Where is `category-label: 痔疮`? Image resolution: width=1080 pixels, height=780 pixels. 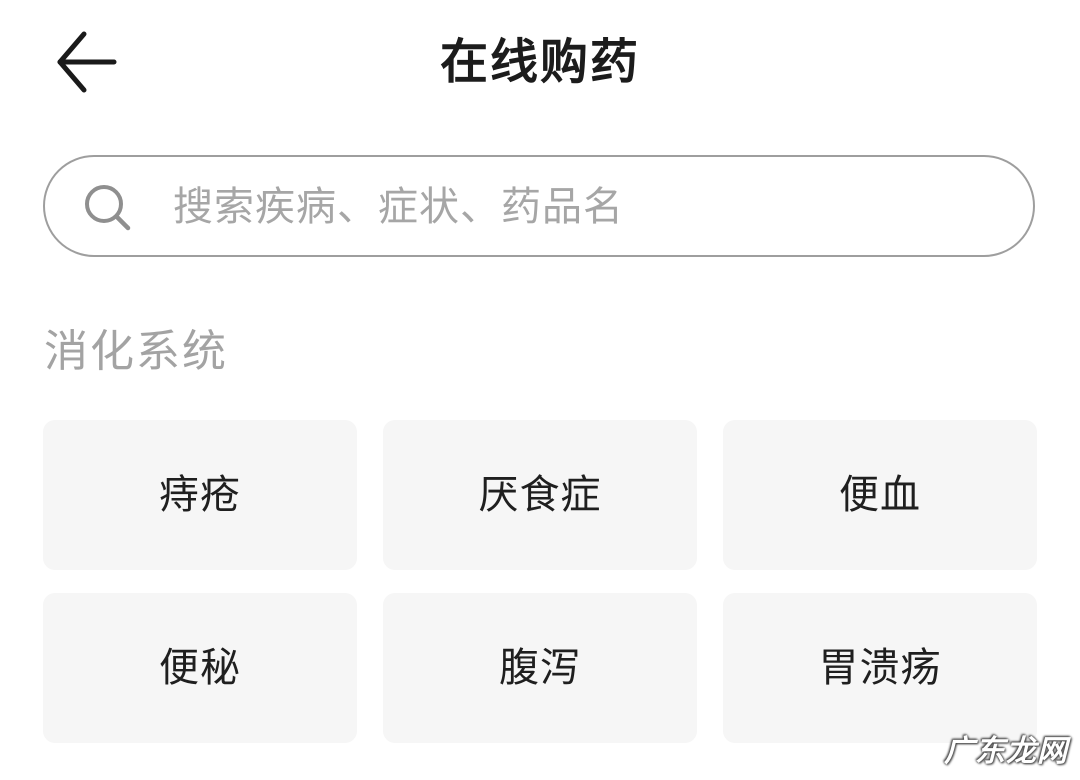 category-label: 痔疮 is located at coordinates (200, 495).